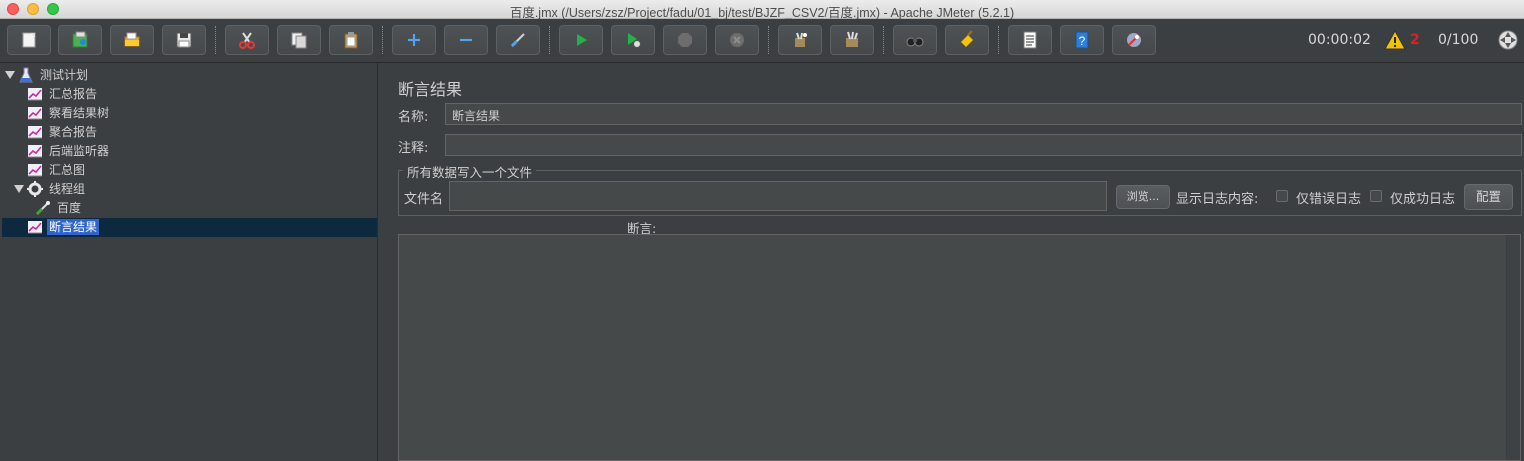 This screenshot has width=1524, height=461. Describe the element at coordinates (42, 208) in the screenshot. I see `sampler-icon` at that location.